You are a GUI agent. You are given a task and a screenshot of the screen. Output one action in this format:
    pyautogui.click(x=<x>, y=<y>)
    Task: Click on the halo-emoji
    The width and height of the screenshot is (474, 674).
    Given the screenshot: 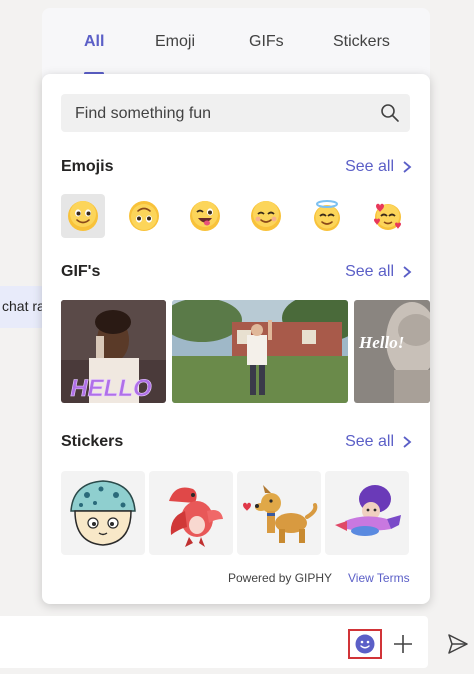 What is the action you would take?
    pyautogui.click(x=327, y=216)
    